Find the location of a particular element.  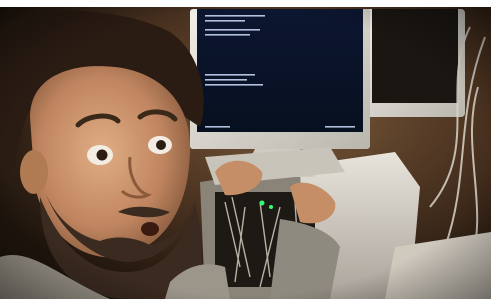

top-border is located at coordinates (245, 3).